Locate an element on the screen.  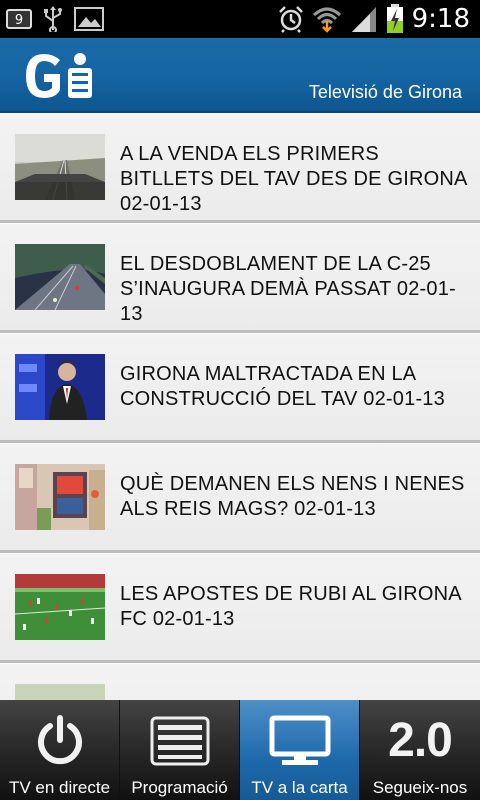
nav-tv-en-directe: TV en directe is located at coordinates (60, 750).